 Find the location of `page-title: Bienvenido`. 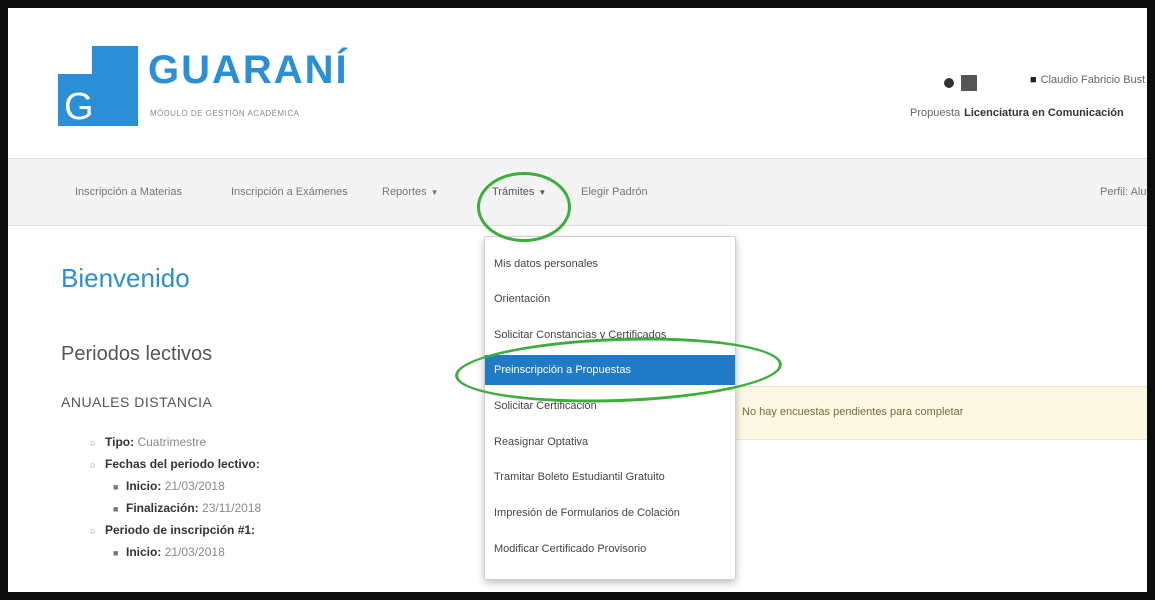

page-title: Bienvenido is located at coordinates (125, 278).